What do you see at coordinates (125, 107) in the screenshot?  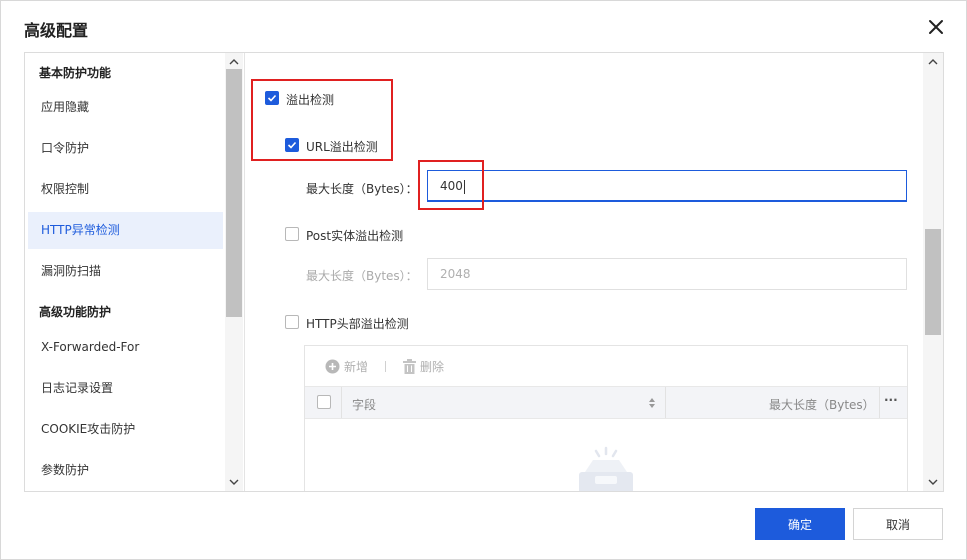 I see `sidebar-item-app-hide: 应用隐藏` at bounding box center [125, 107].